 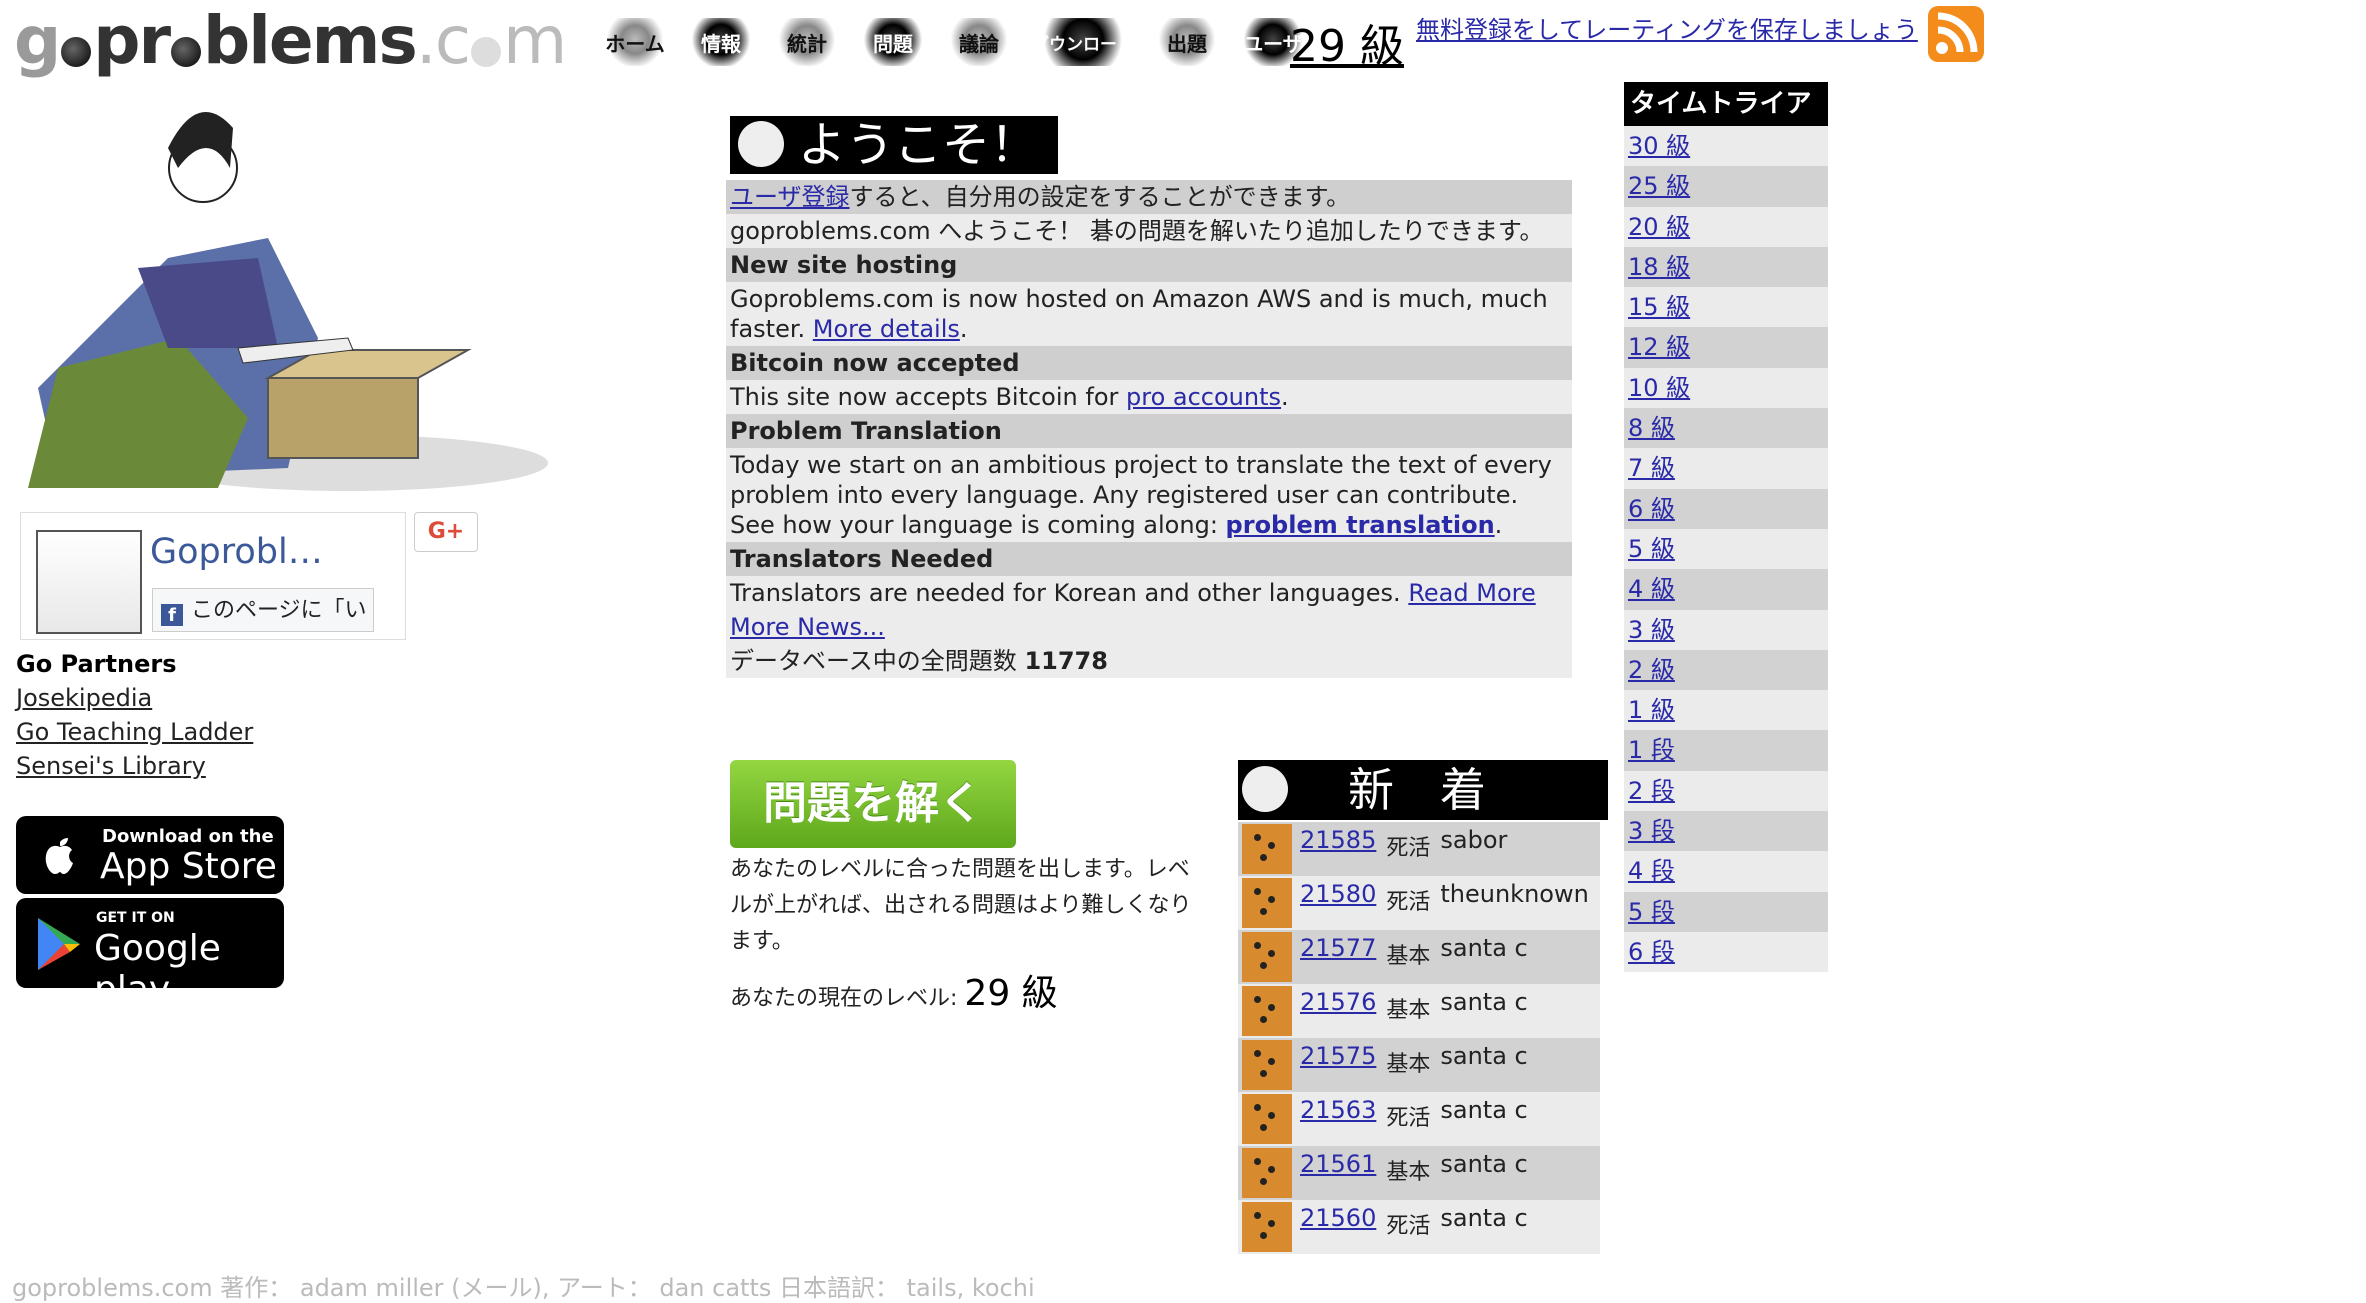 What do you see at coordinates (873, 804) in the screenshot?
I see `solve-problems-button: 問題を解く` at bounding box center [873, 804].